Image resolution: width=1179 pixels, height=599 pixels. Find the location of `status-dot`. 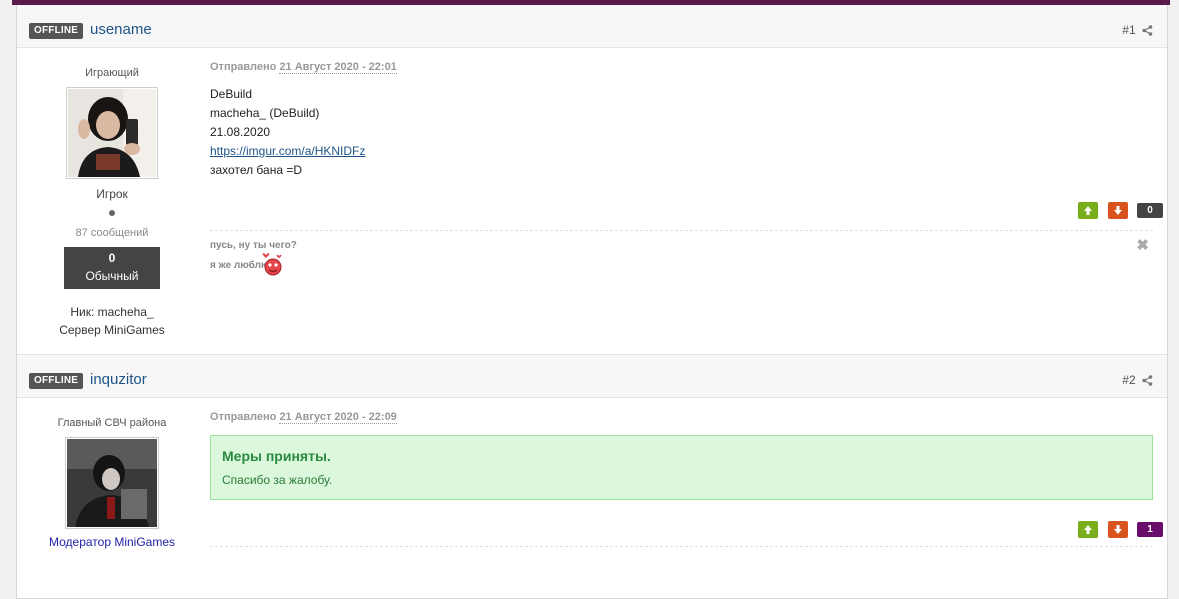

status-dot is located at coordinates (112, 213).